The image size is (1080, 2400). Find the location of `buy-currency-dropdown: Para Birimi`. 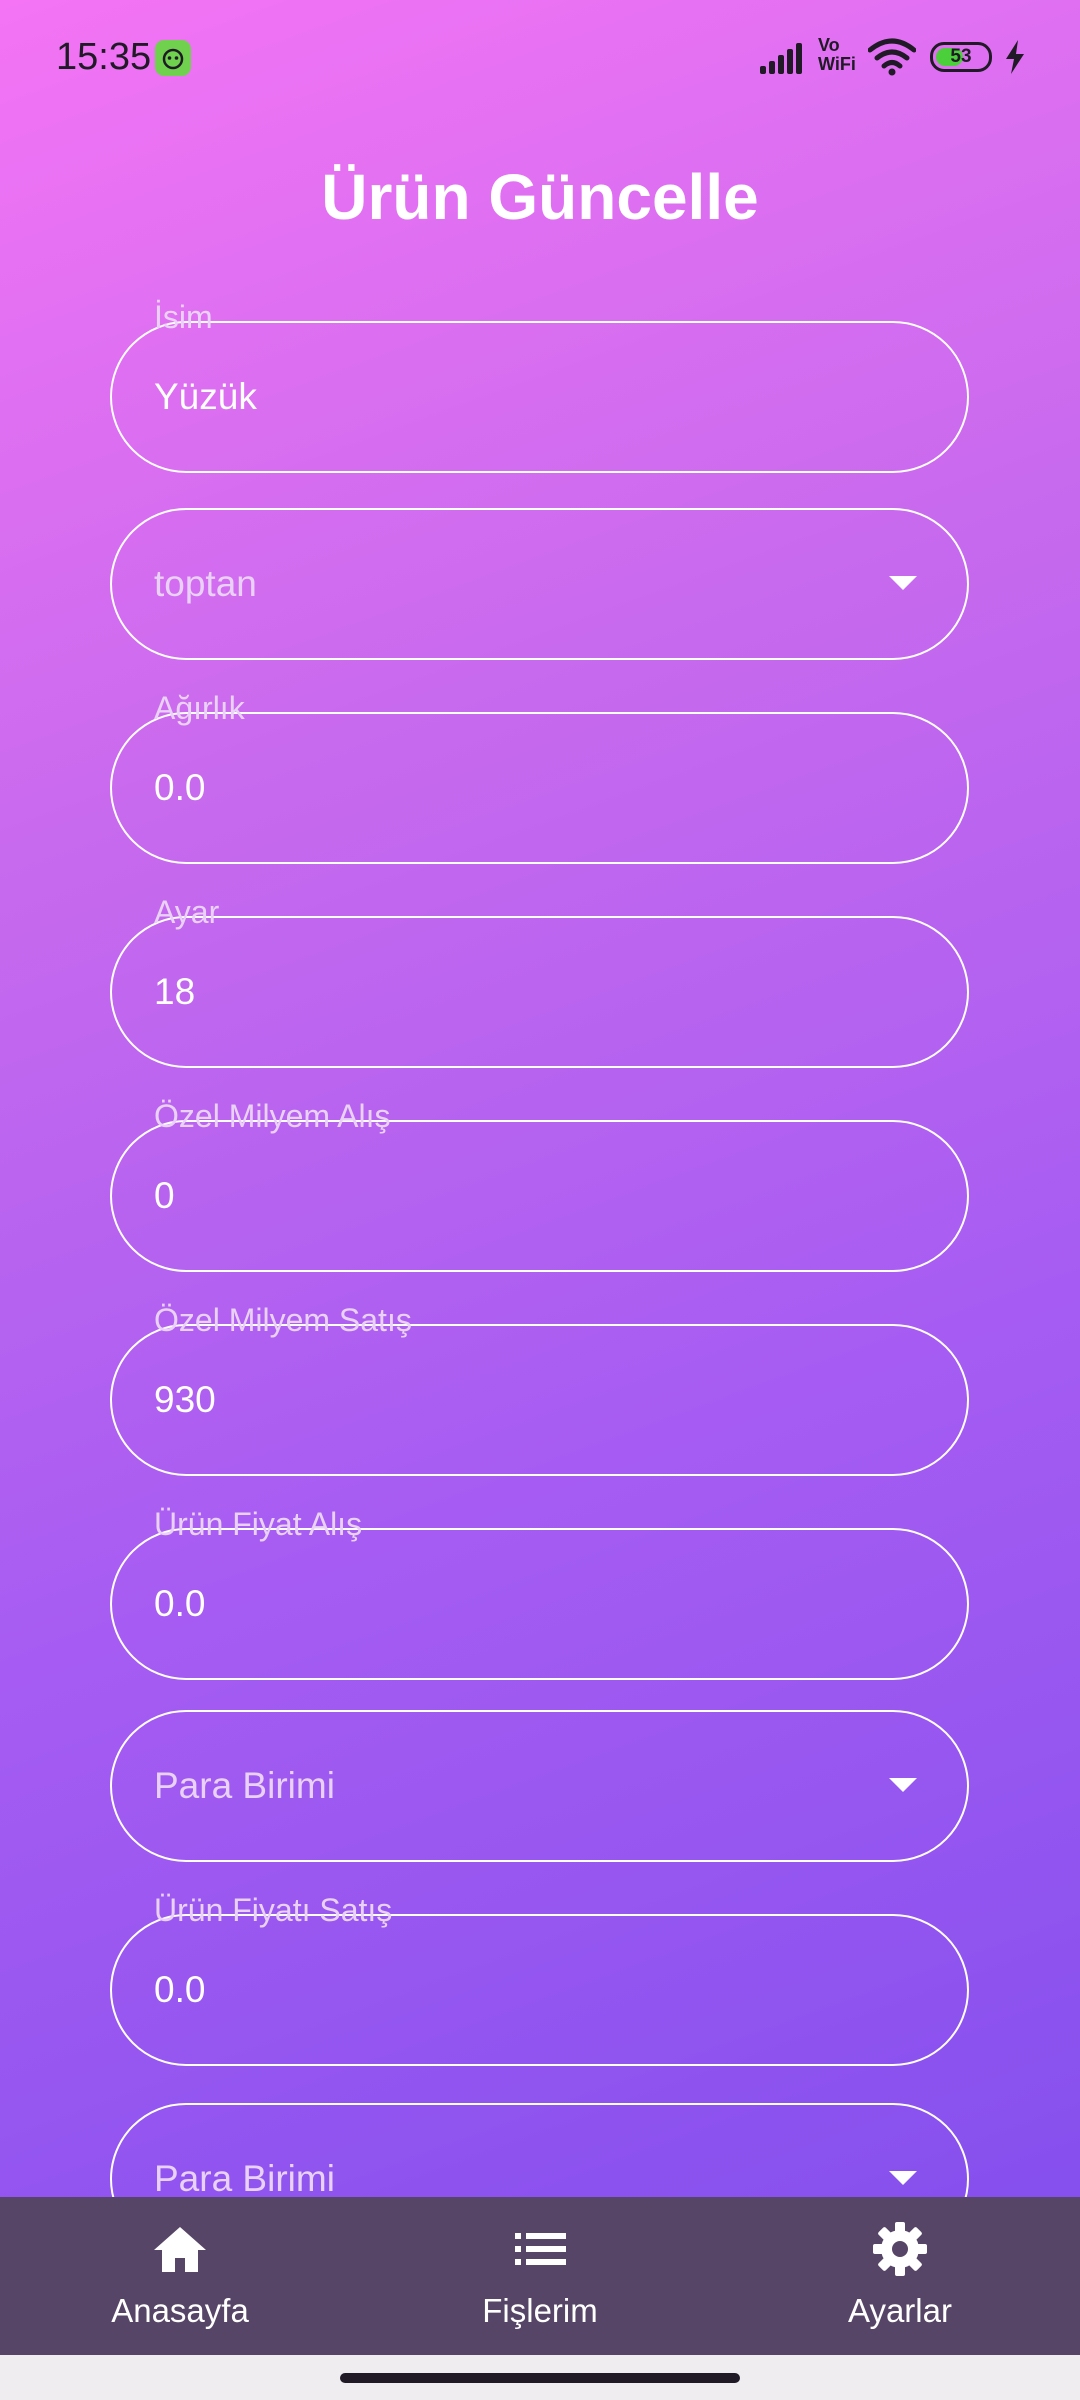

buy-currency-dropdown: Para Birimi is located at coordinates (539, 1786).